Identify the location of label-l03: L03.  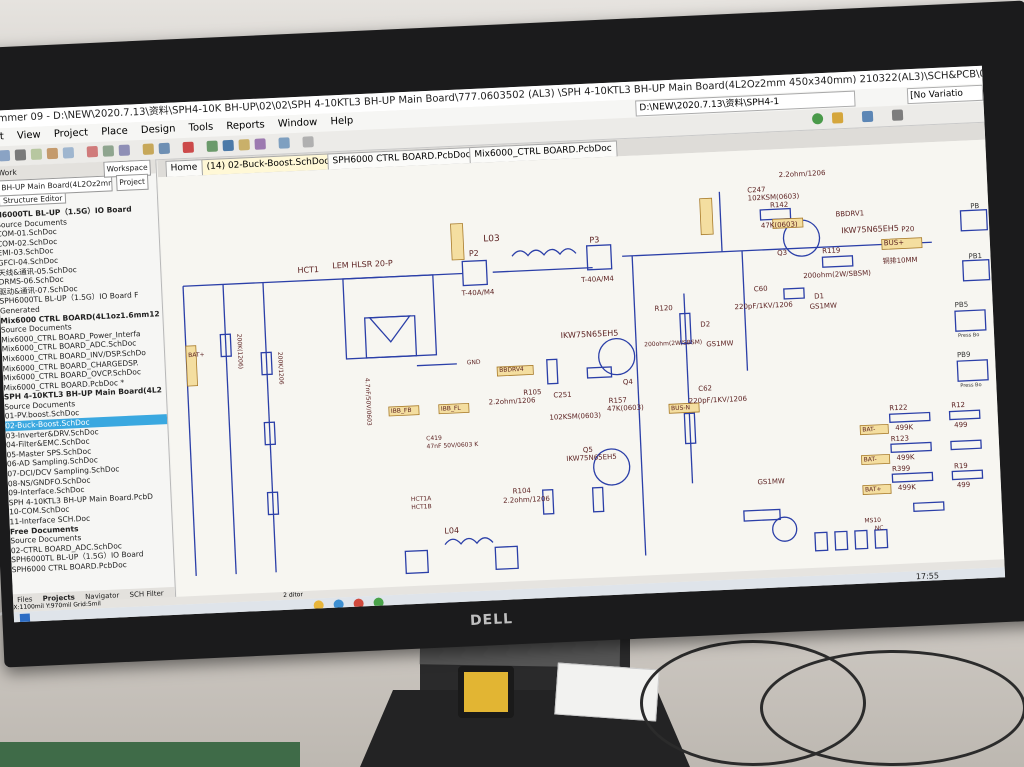
(491, 239).